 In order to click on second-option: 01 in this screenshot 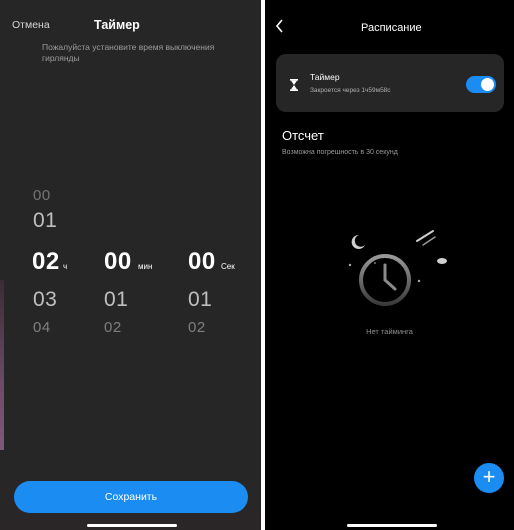, I will do `click(200, 299)`.